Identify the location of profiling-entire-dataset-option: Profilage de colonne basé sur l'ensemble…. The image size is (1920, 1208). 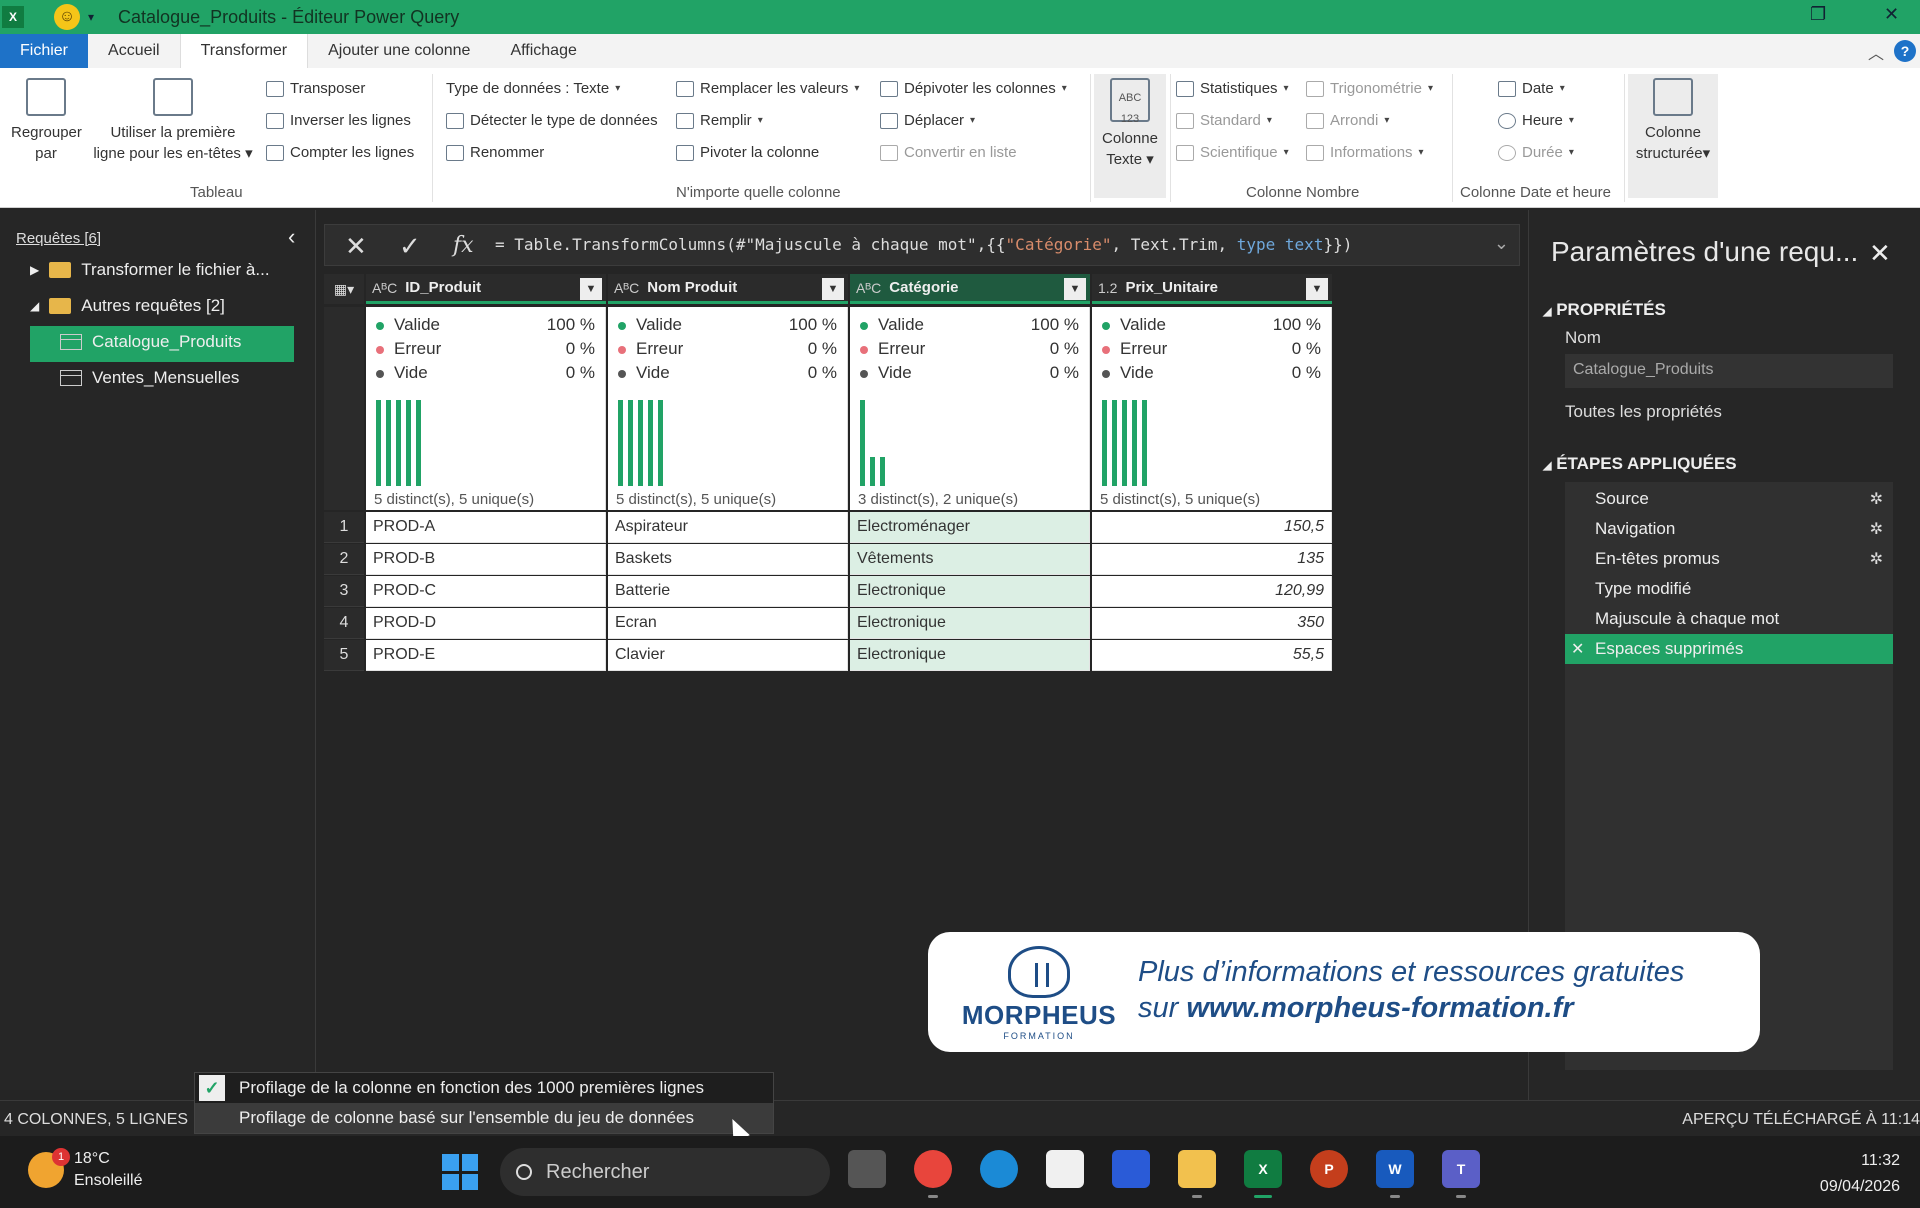
(484, 1118).